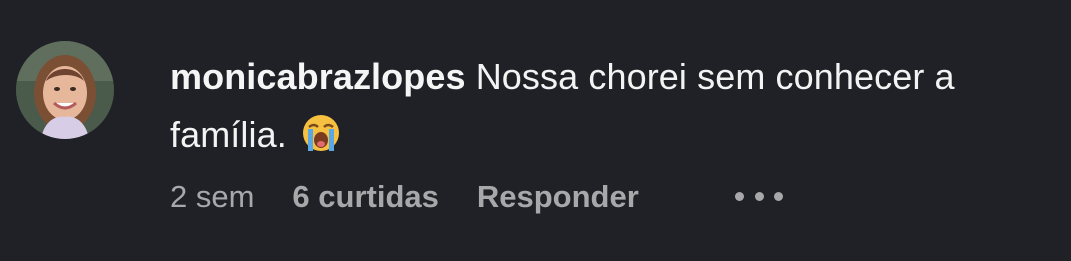 Image resolution: width=1071 pixels, height=261 pixels. I want to click on comment-username: monicabrazlopes, so click(318, 76).